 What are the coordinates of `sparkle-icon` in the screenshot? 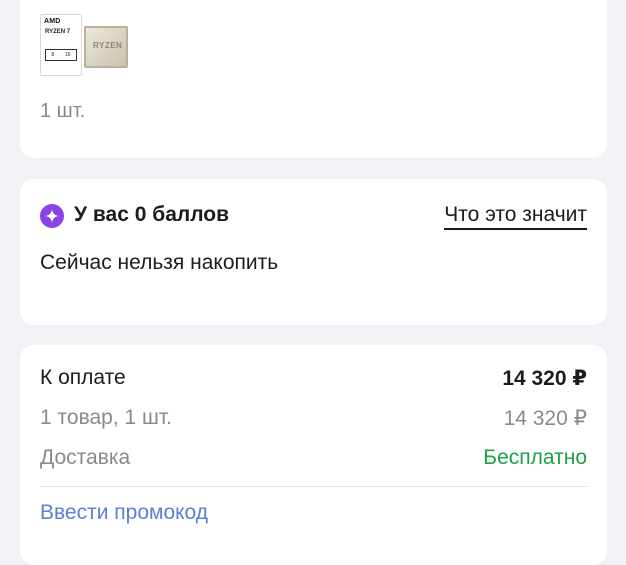 It's located at (52, 216).